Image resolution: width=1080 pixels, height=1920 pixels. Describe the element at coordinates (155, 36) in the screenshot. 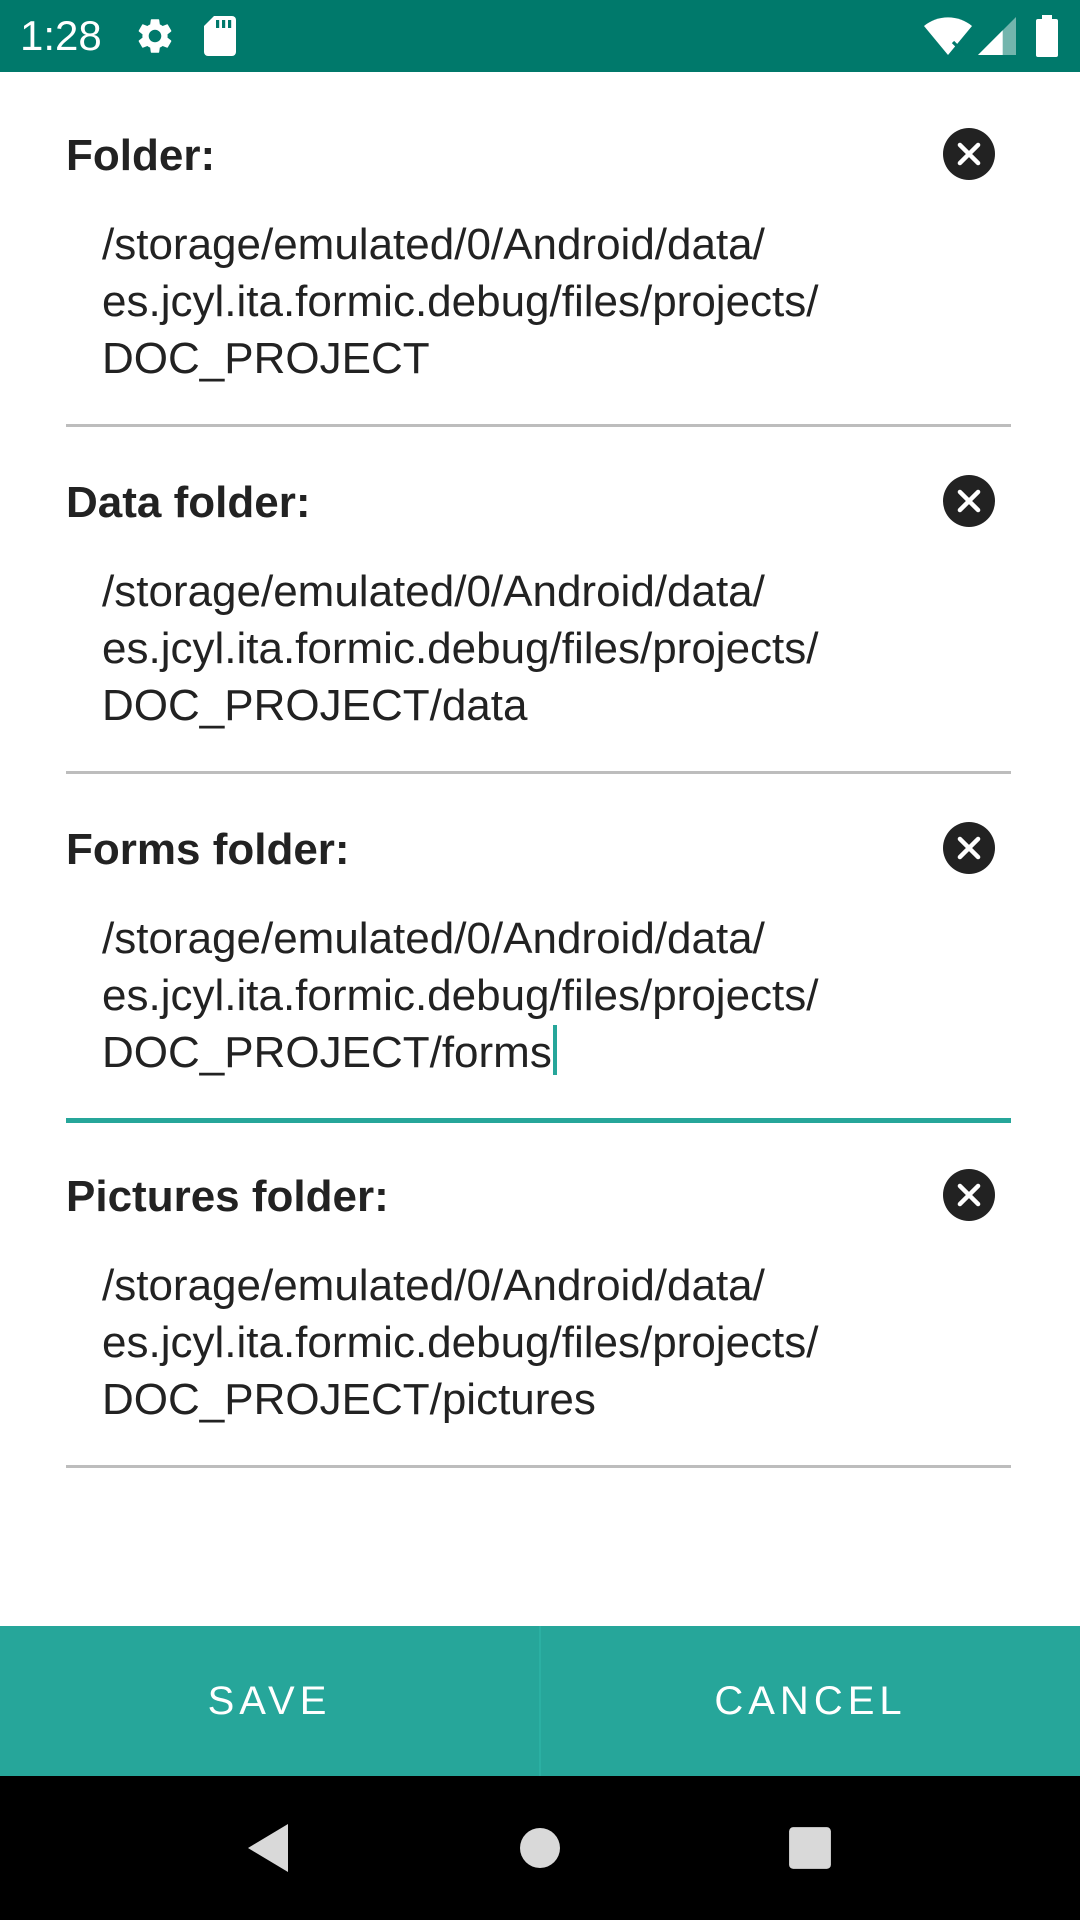

I see `settings-icon` at that location.